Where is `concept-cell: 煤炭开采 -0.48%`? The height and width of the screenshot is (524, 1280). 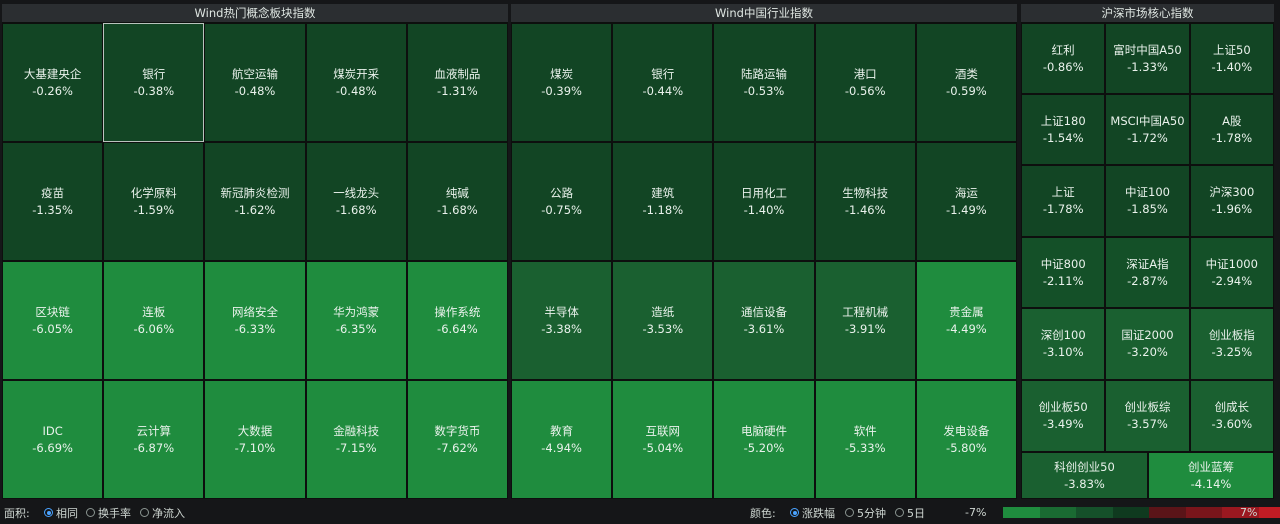
concept-cell: 煤炭开采 -0.48% is located at coordinates (356, 82).